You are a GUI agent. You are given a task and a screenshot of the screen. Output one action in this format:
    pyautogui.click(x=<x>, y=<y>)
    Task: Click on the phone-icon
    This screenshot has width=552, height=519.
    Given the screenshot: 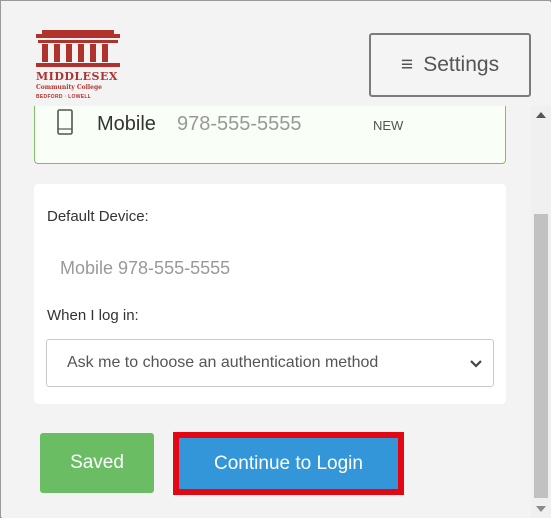 What is the action you would take?
    pyautogui.click(x=65, y=124)
    